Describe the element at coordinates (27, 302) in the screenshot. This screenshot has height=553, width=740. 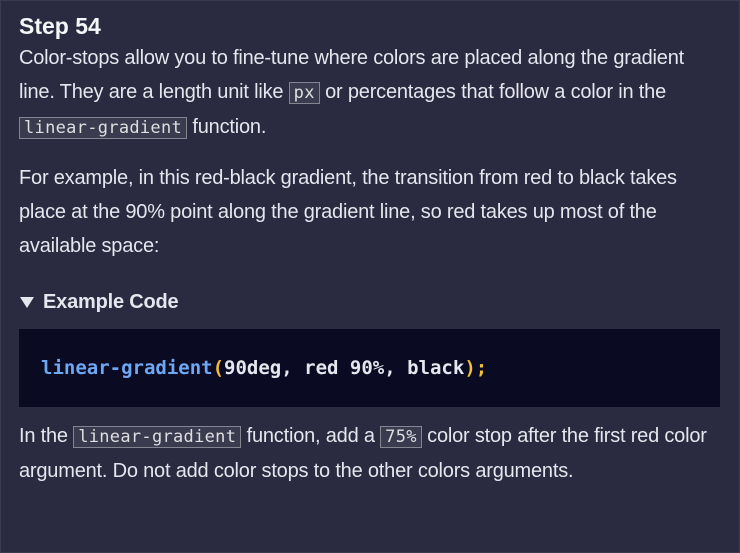
I see `triangle-down-icon` at that location.